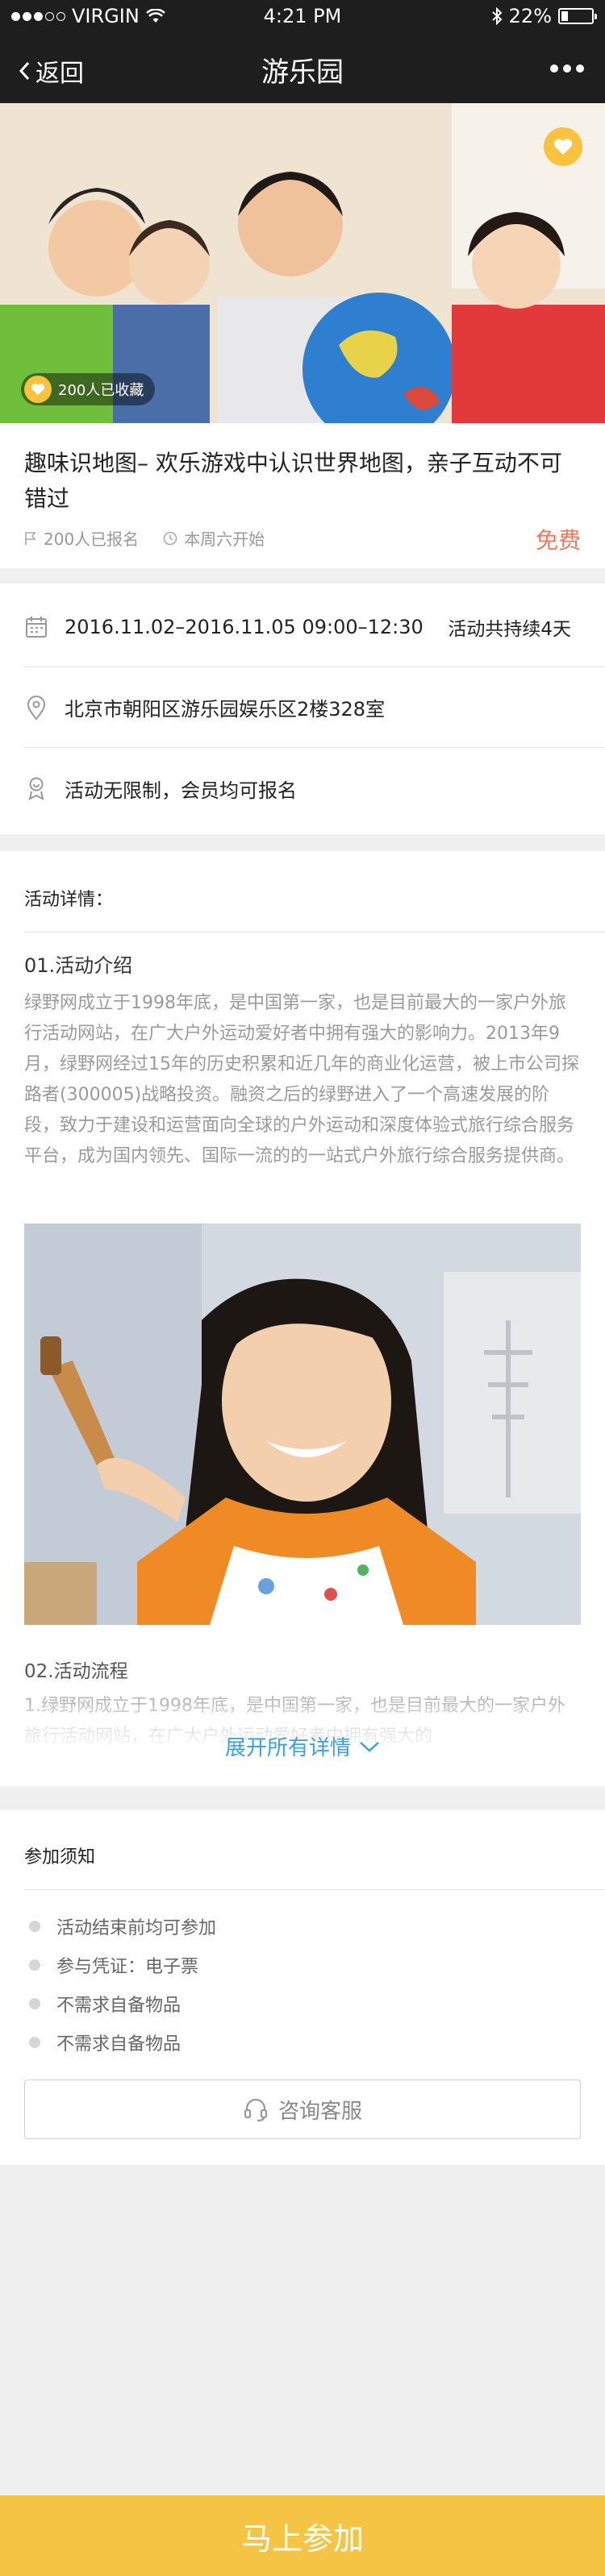 This screenshot has width=605, height=2576. What do you see at coordinates (320, 2111) in the screenshot?
I see `consult-service-label: 咨询客服` at bounding box center [320, 2111].